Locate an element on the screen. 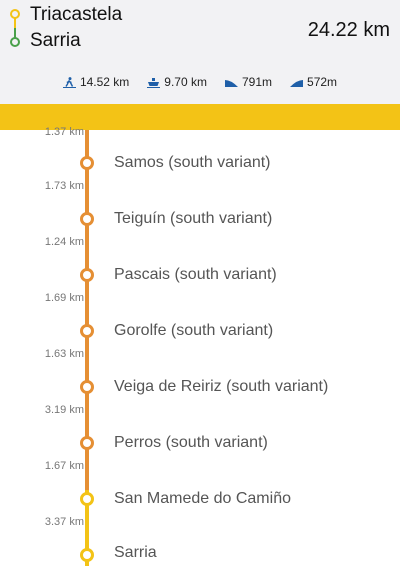 This screenshot has width=400, height=566. destination-name: Sarria is located at coordinates (55, 40).